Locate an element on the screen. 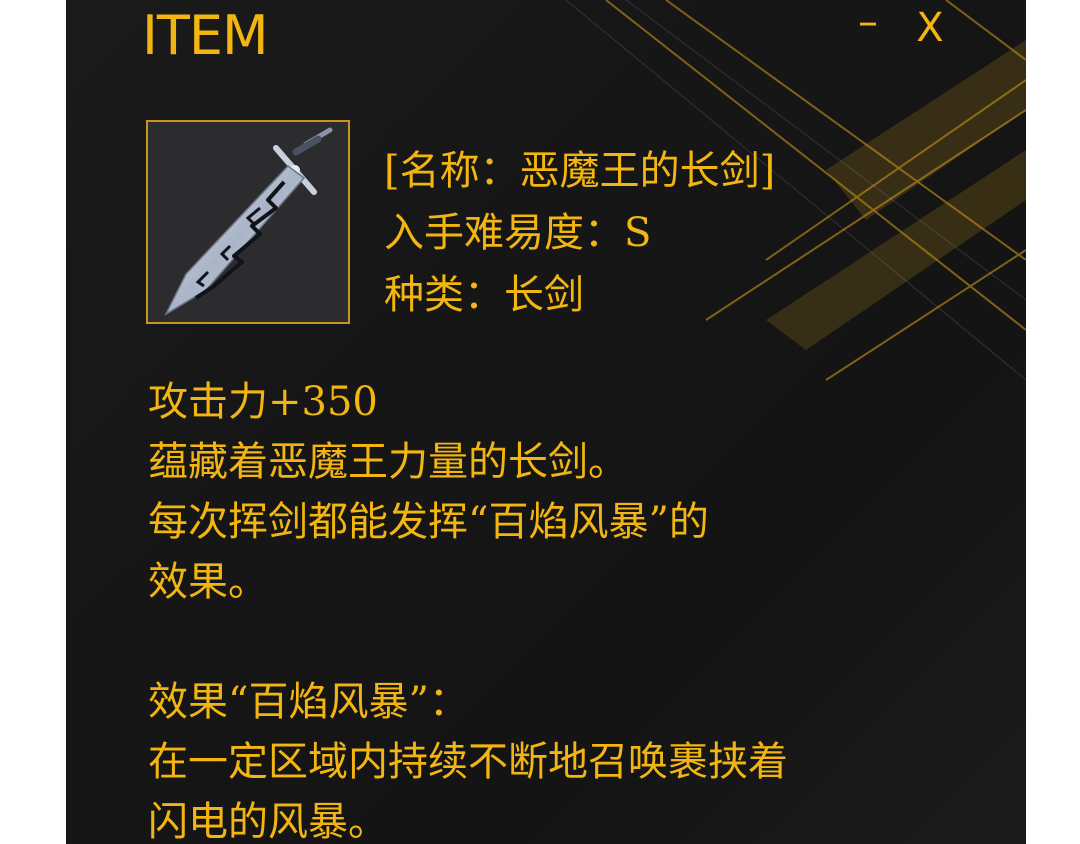 Image resolution: width=1080 pixels, height=844 pixels. item-icon-frame is located at coordinates (248, 222).